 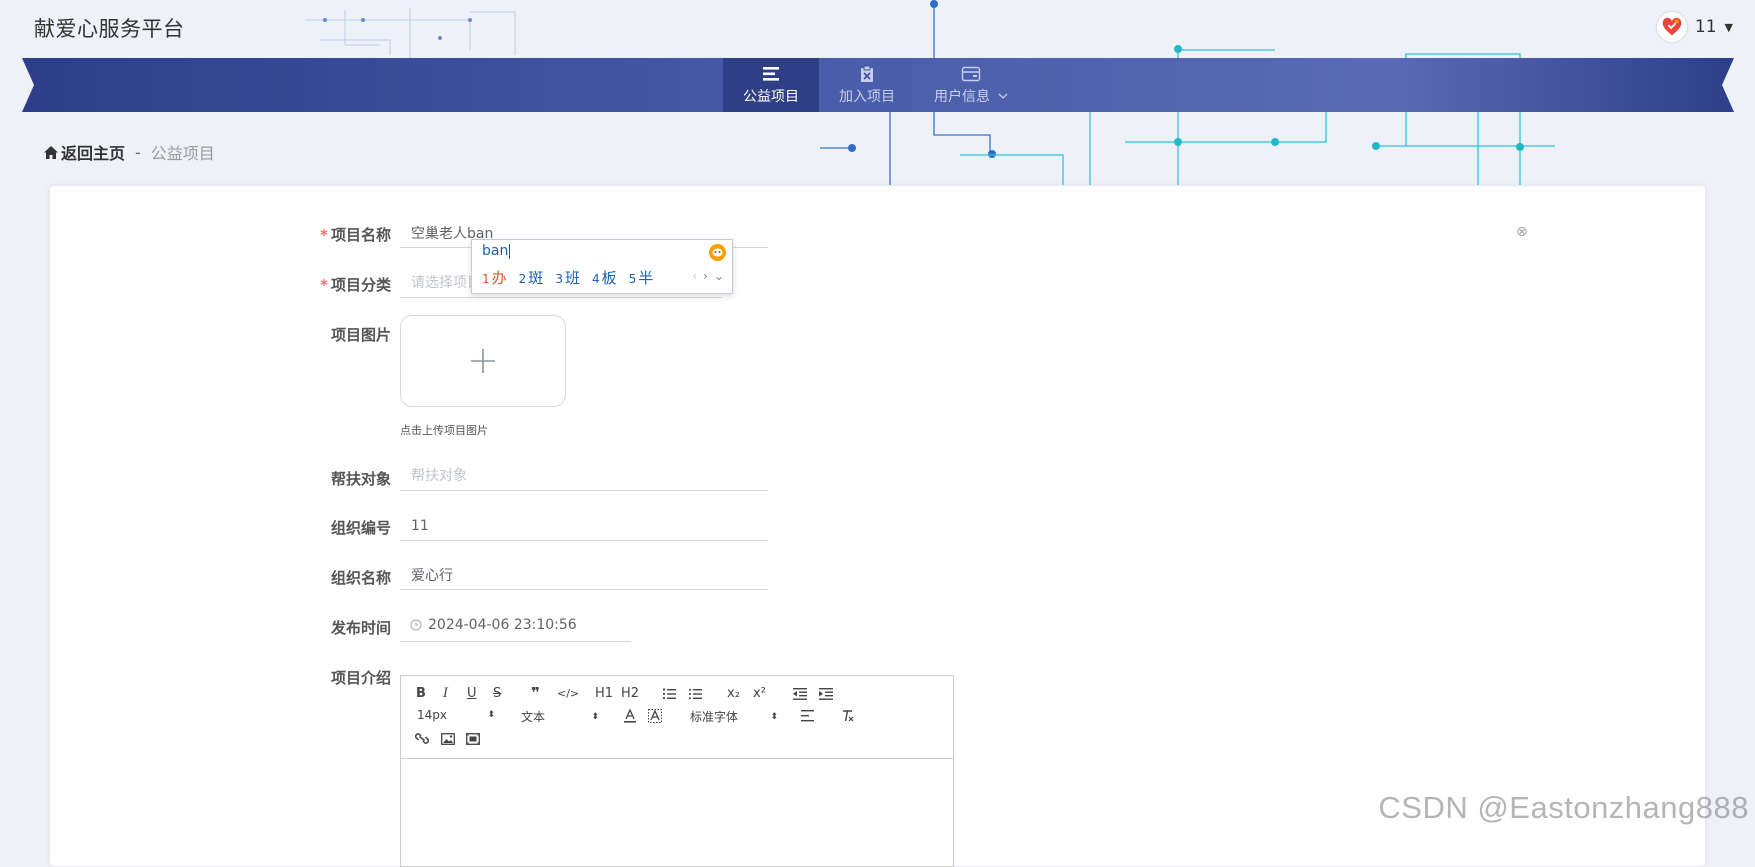 I want to click on ime-candidate: 1办, so click(x=494, y=277).